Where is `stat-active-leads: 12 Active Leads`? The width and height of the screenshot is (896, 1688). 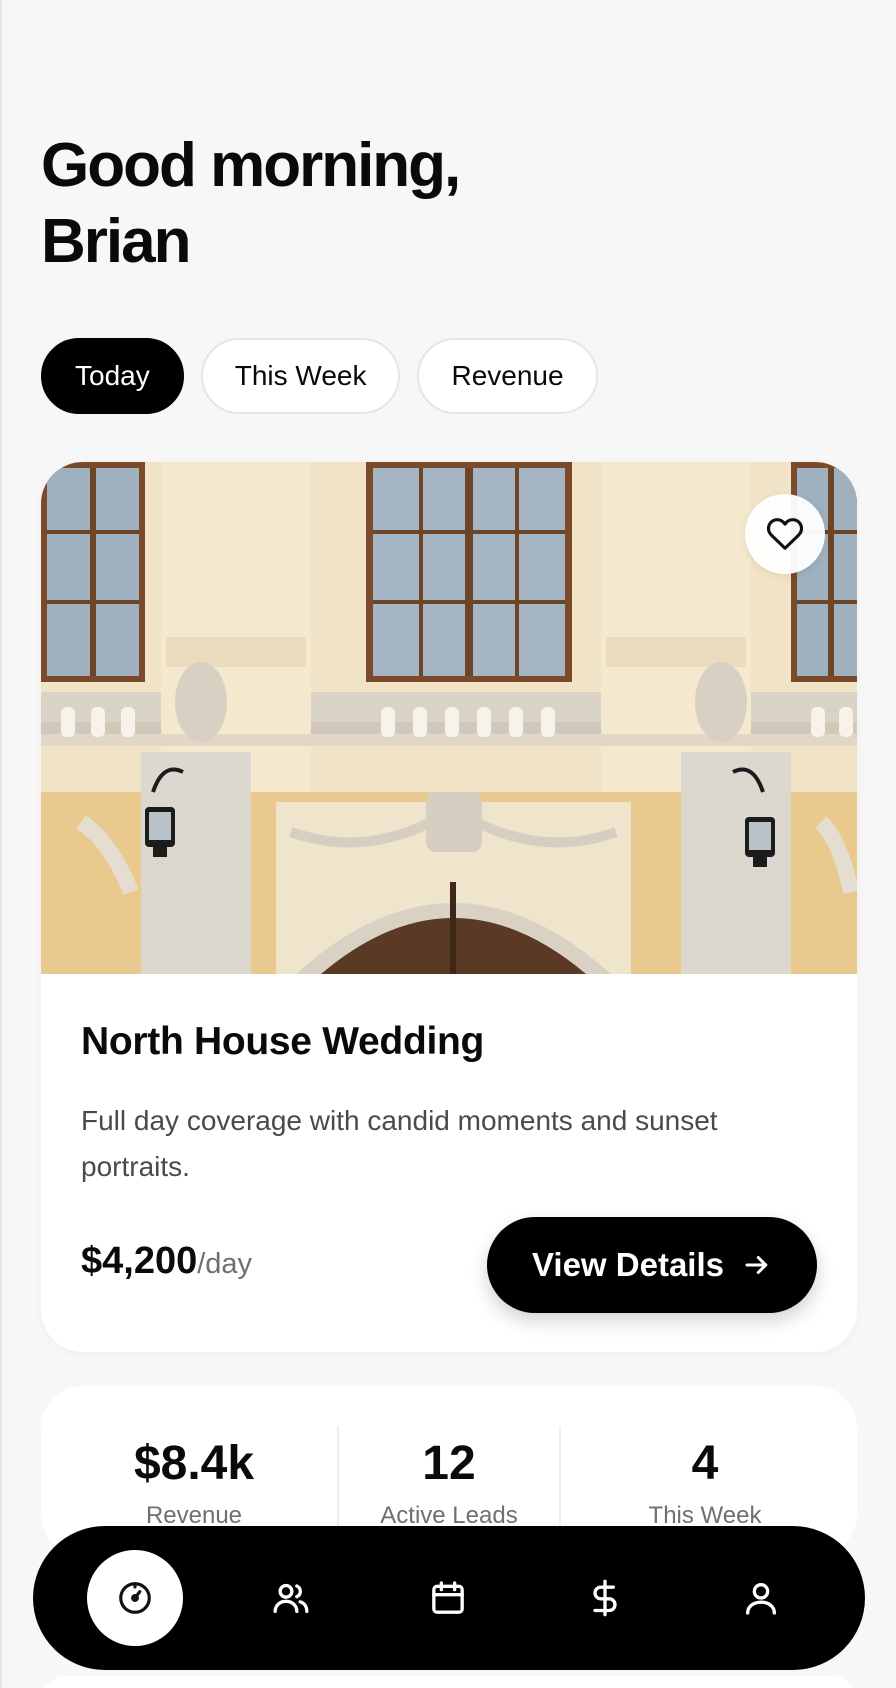 stat-active-leads: 12 Active Leads is located at coordinates (449, 1483).